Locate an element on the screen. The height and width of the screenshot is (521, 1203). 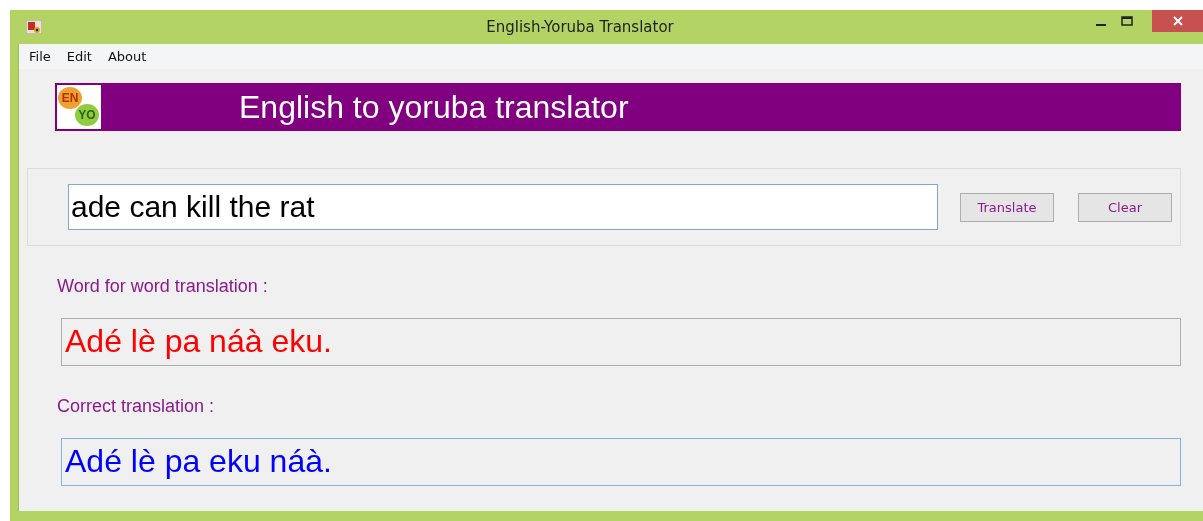
menu-item: About is located at coordinates (127, 56).